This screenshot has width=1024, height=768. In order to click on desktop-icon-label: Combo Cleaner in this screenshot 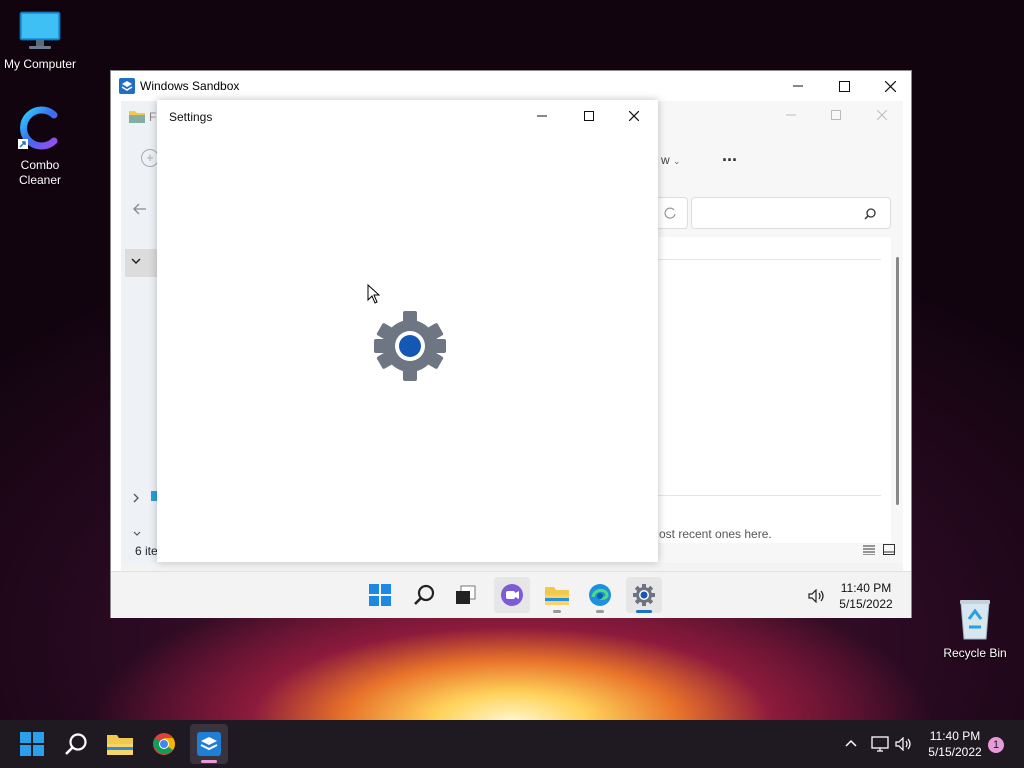, I will do `click(40, 172)`.